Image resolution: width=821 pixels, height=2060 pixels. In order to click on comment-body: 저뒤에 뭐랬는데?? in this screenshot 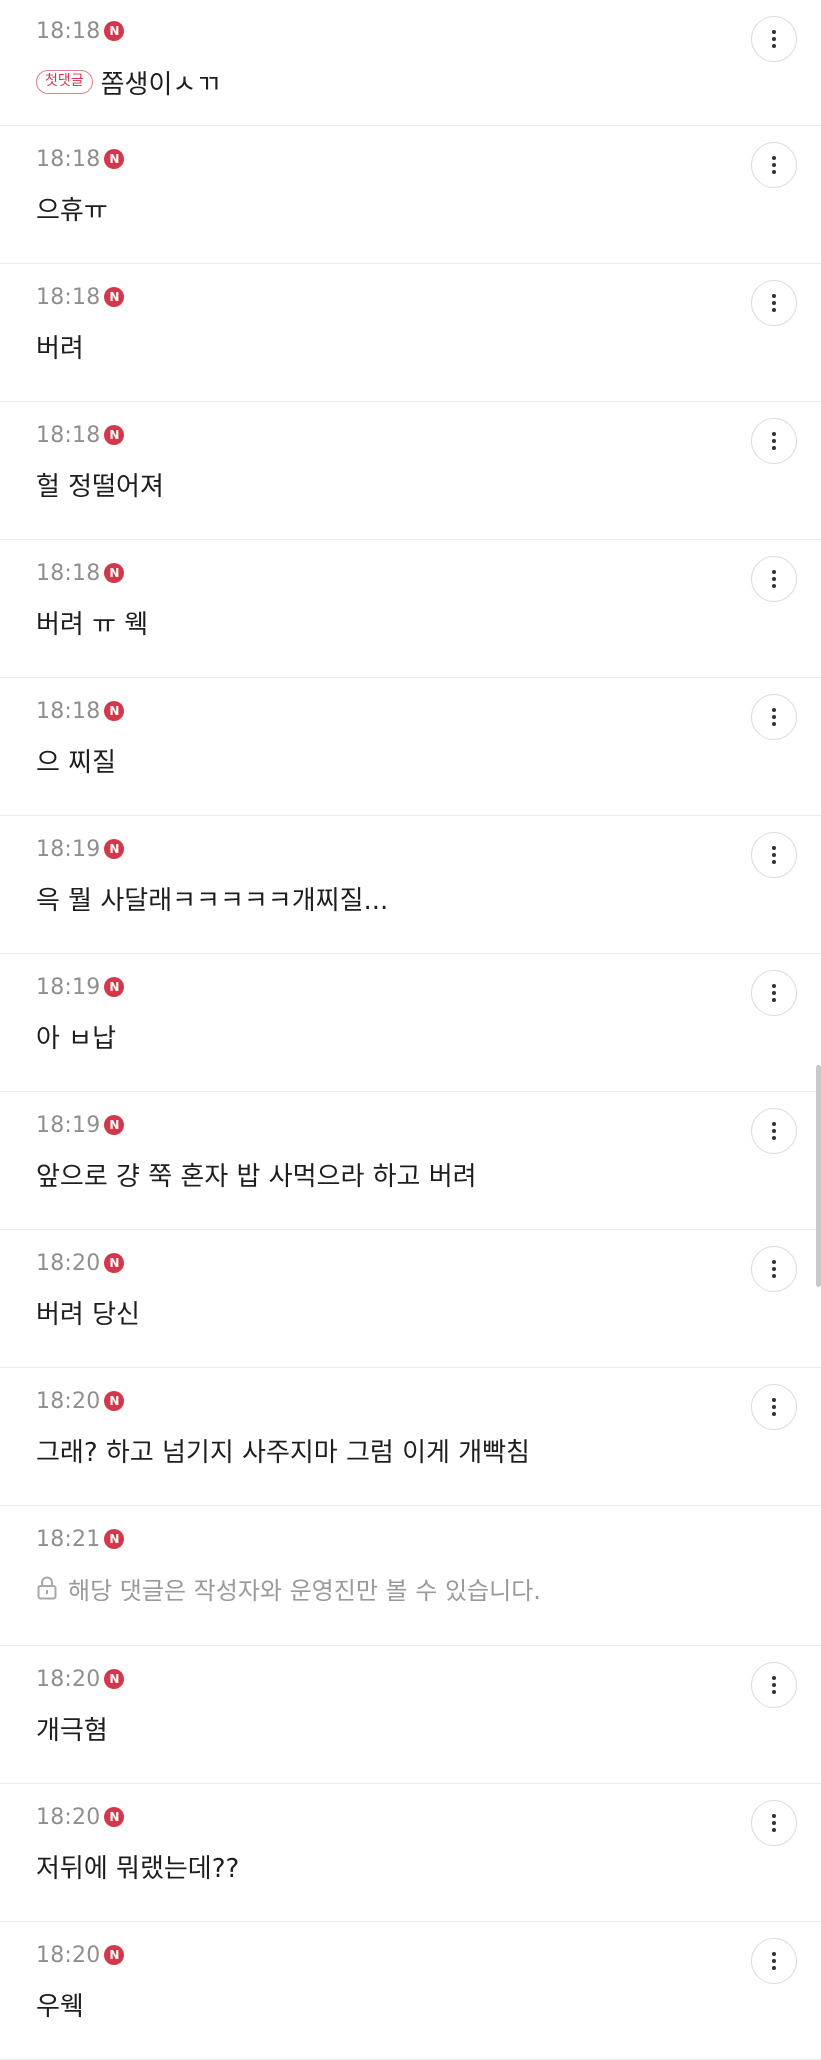, I will do `click(137, 1866)`.